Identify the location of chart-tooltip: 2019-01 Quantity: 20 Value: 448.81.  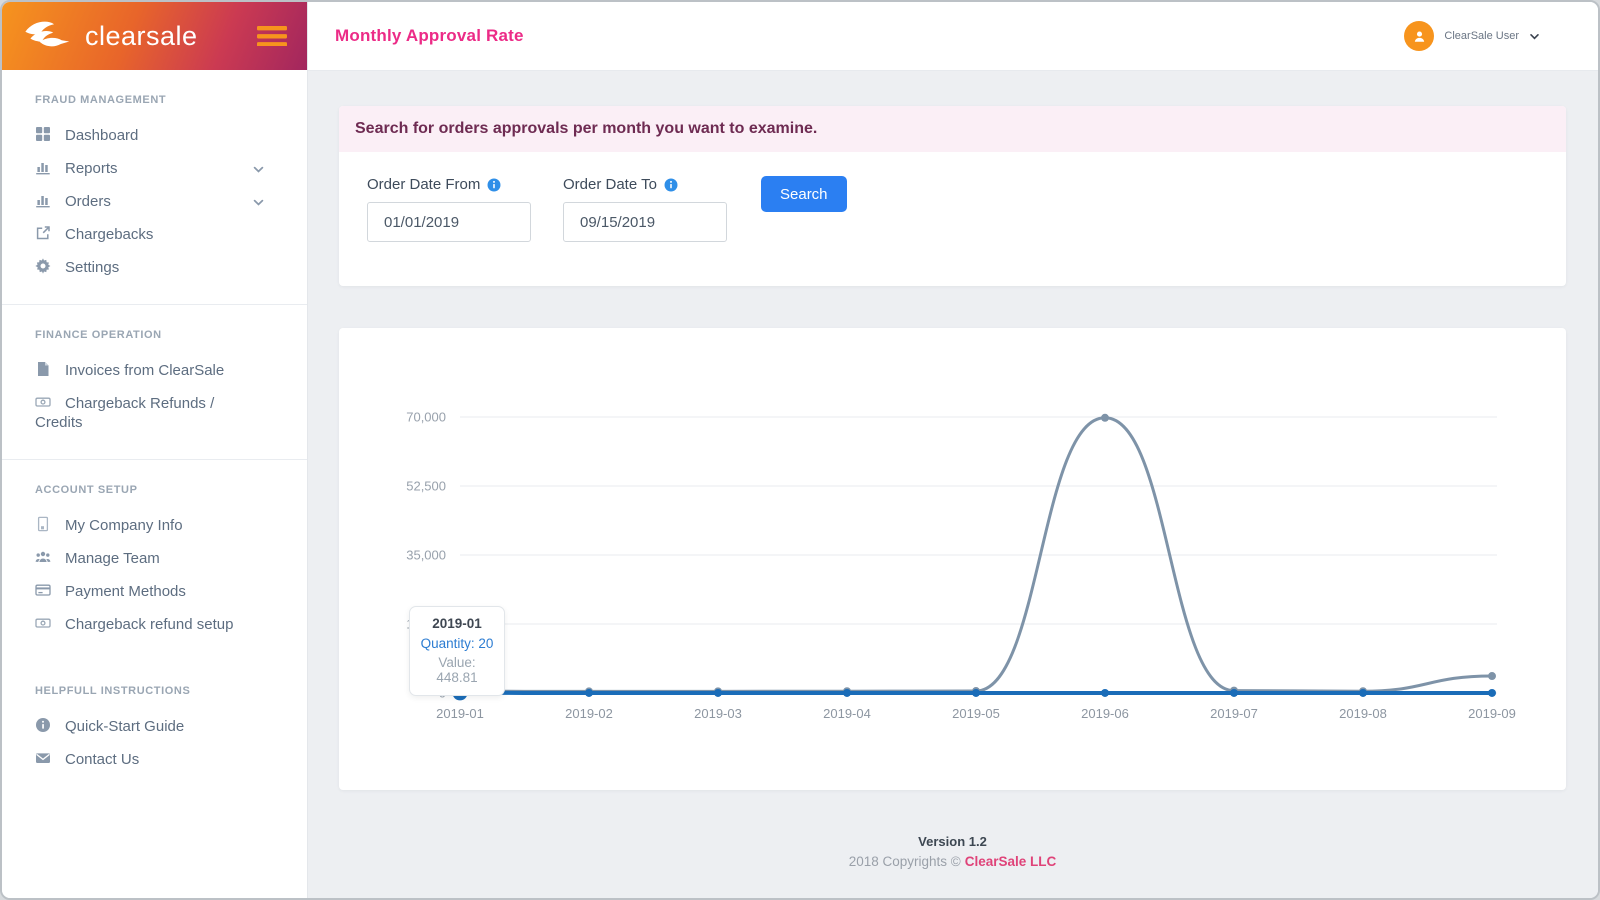
(457, 651).